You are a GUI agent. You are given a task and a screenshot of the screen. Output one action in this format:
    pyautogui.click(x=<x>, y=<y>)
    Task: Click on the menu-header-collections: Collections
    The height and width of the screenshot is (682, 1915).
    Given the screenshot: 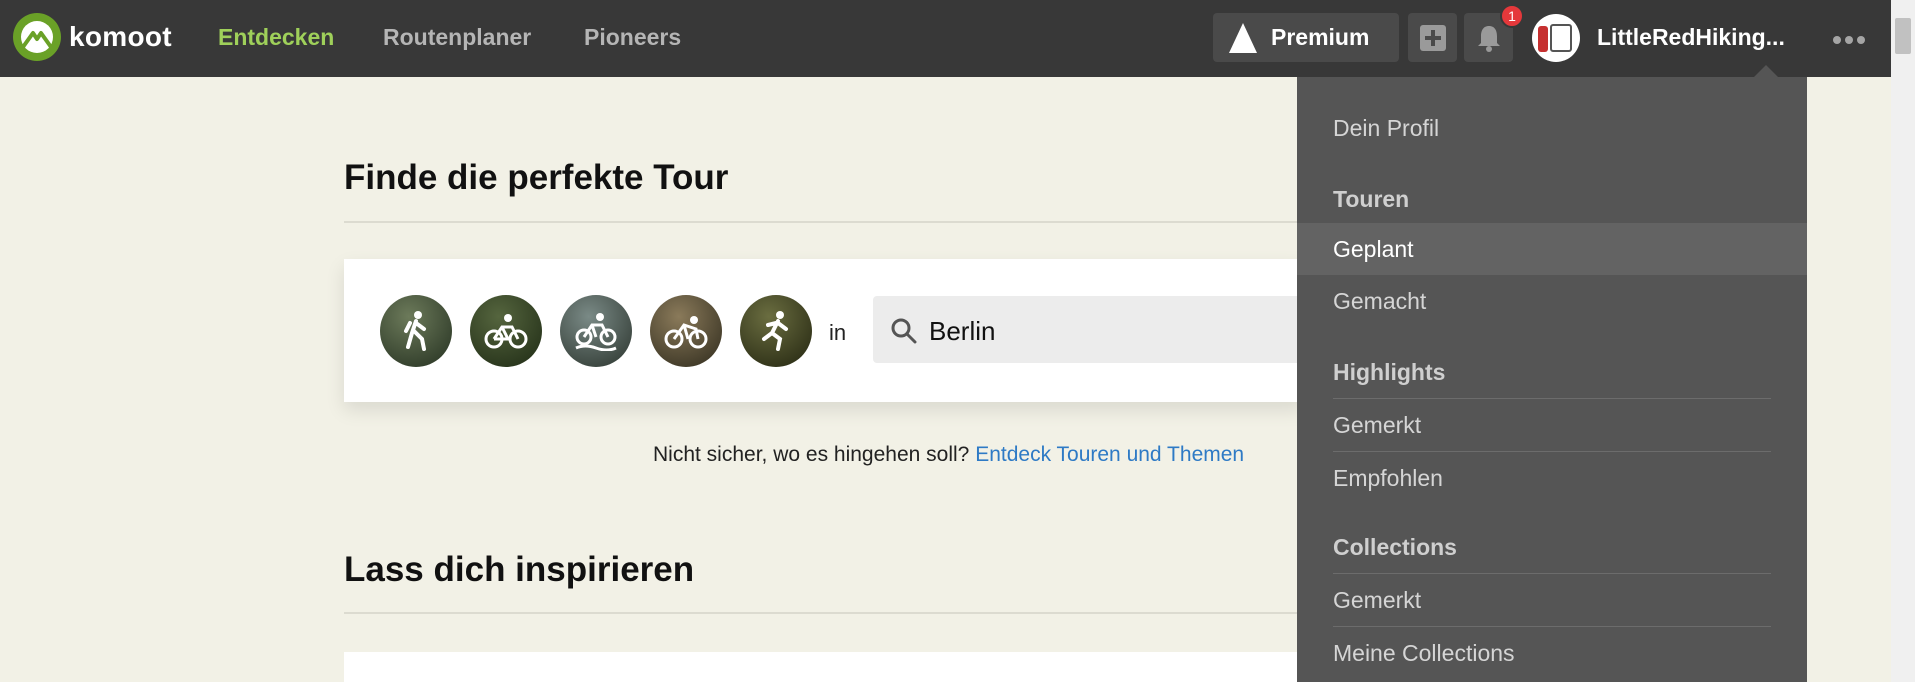 What is the action you would take?
    pyautogui.click(x=1395, y=547)
    